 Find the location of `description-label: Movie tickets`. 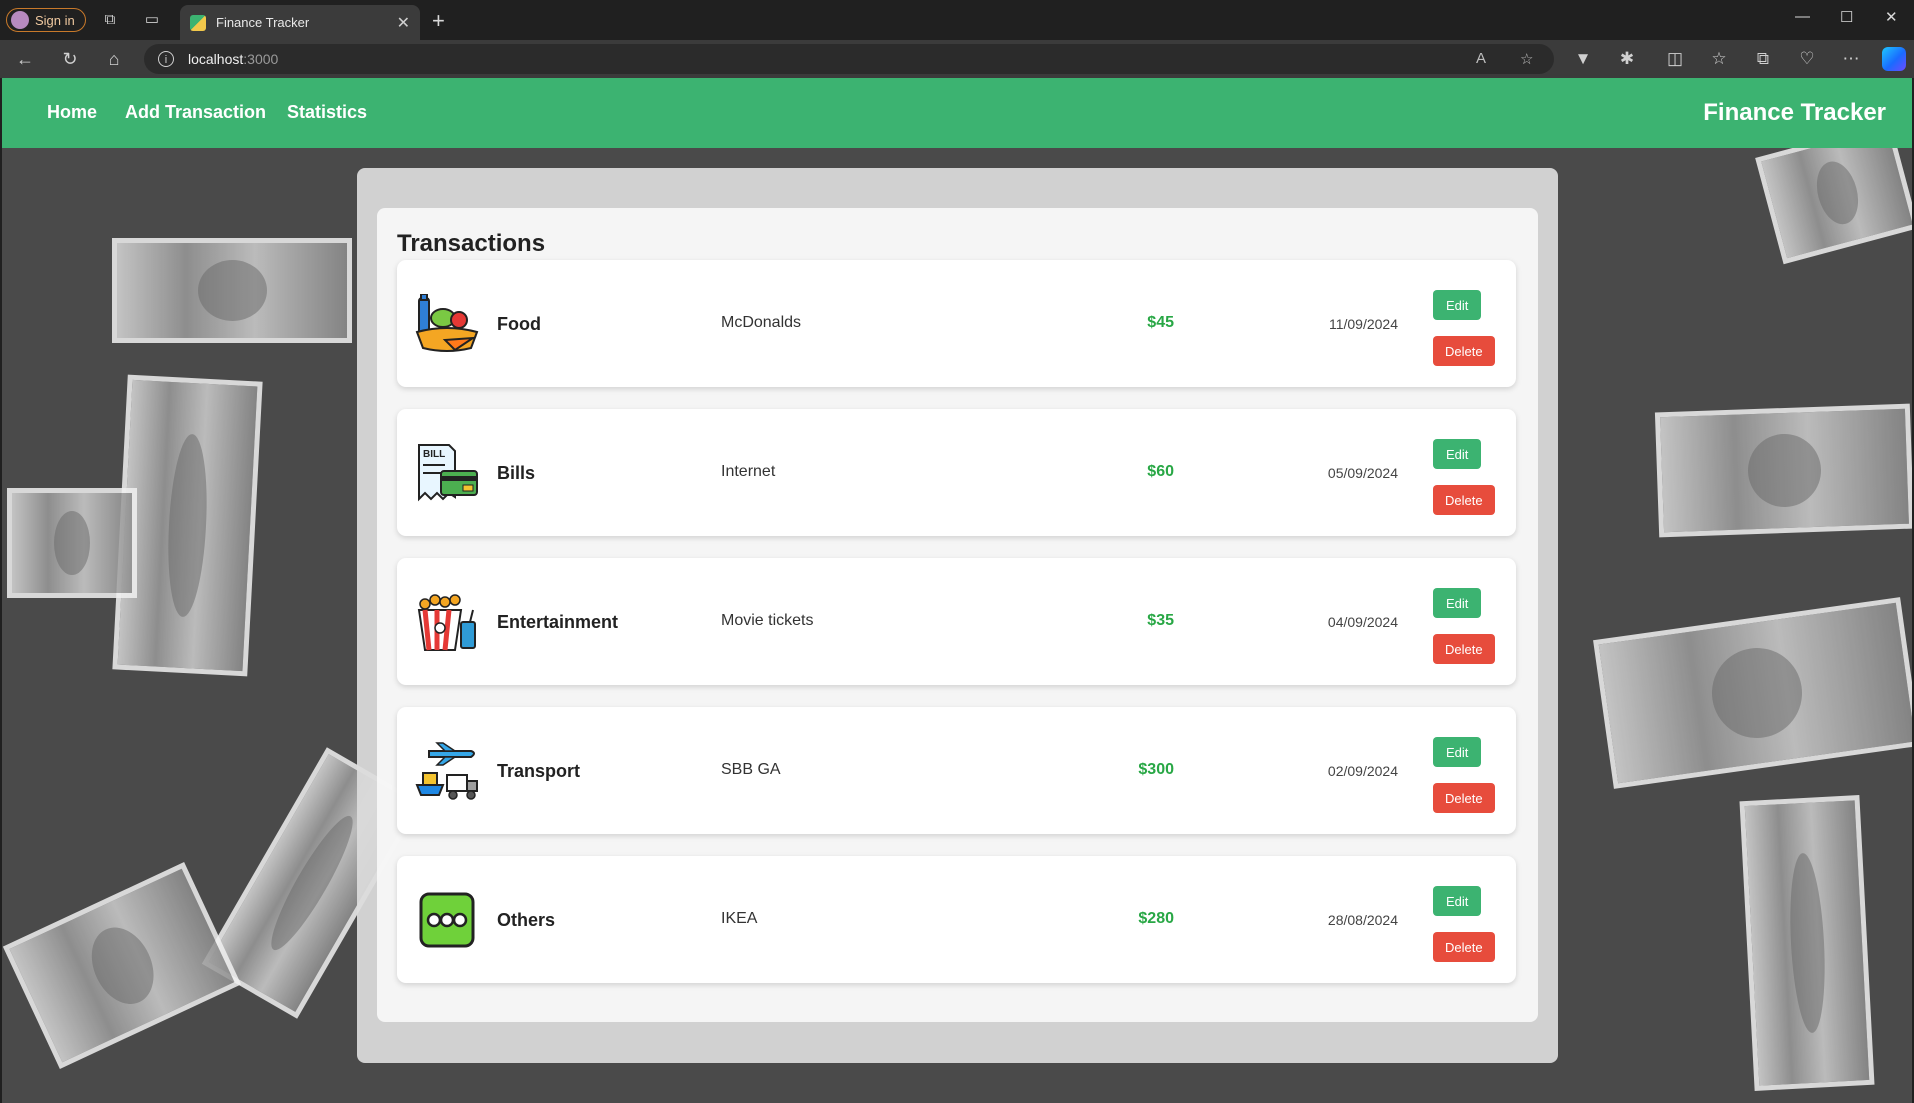

description-label: Movie tickets is located at coordinates (767, 620).